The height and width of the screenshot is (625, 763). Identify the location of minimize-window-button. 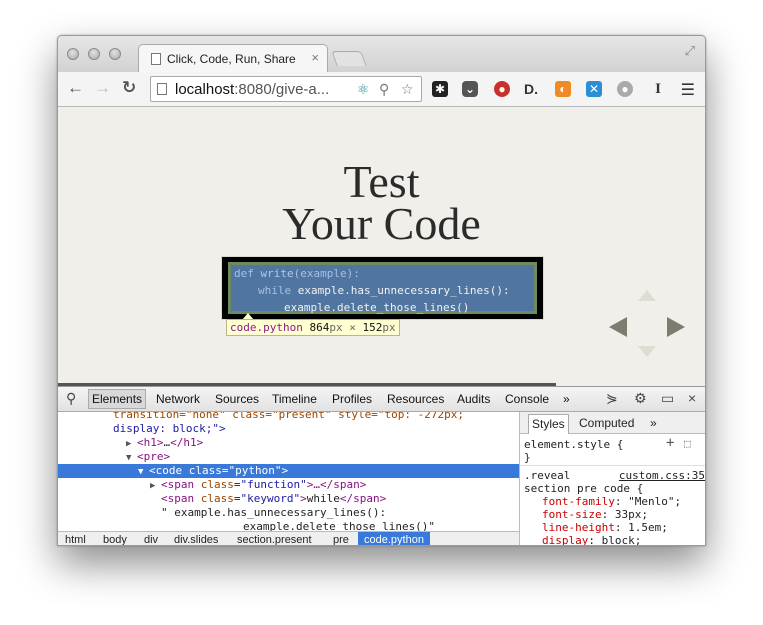
(94, 54).